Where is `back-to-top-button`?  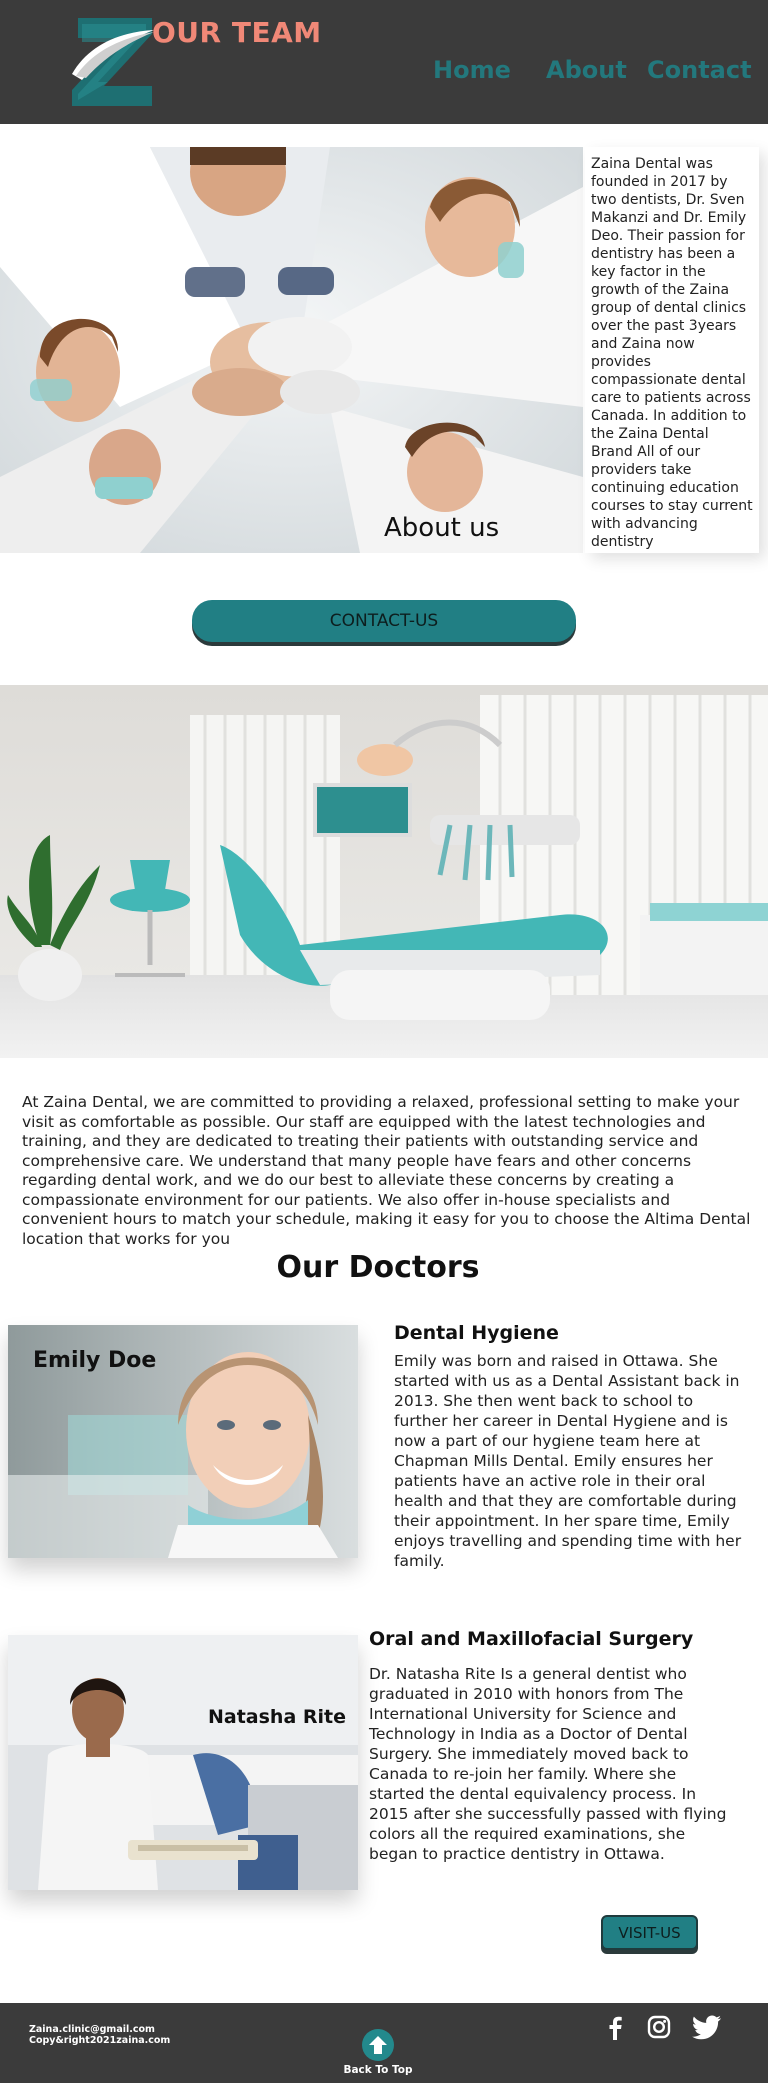
back-to-top-button is located at coordinates (378, 2045).